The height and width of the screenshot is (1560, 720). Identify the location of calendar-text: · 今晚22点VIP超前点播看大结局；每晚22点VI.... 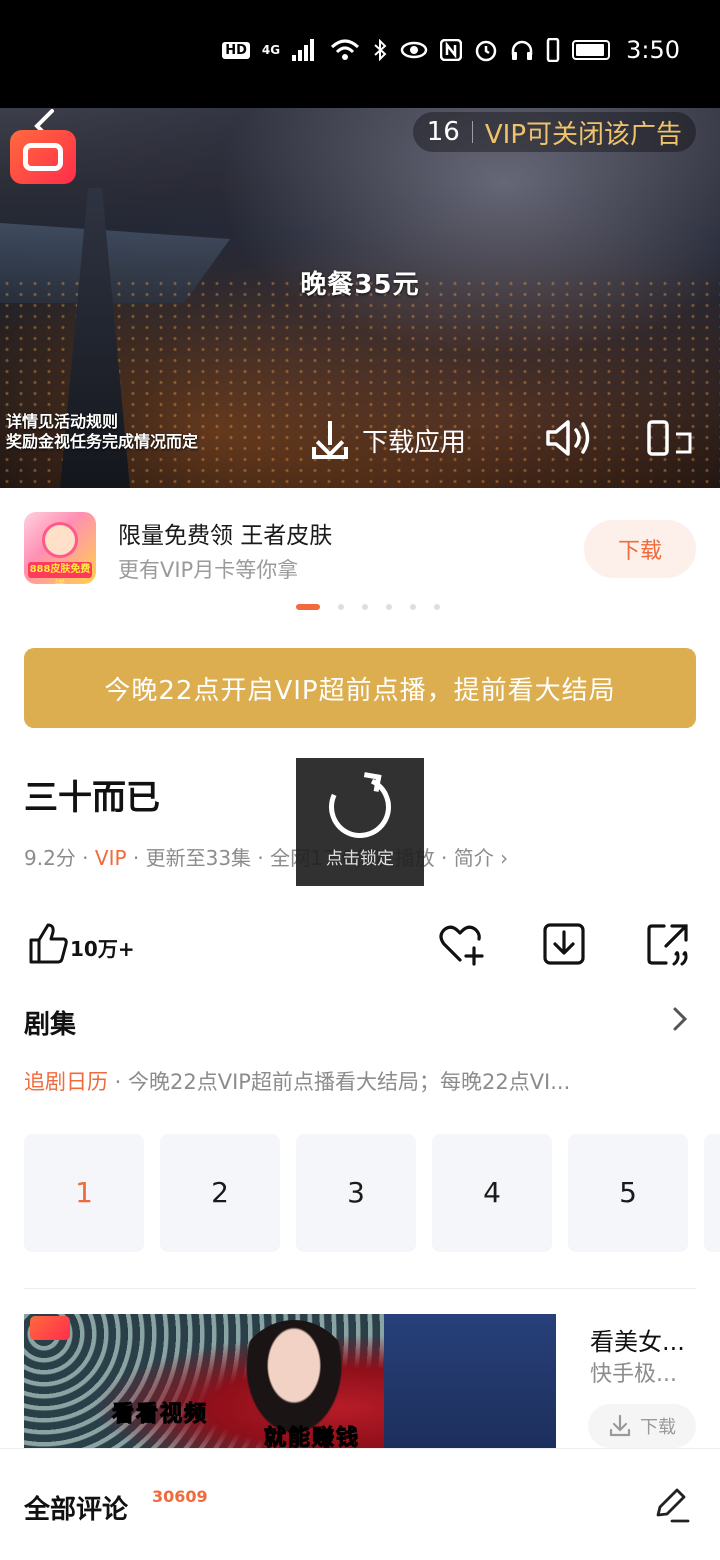
(339, 1082).